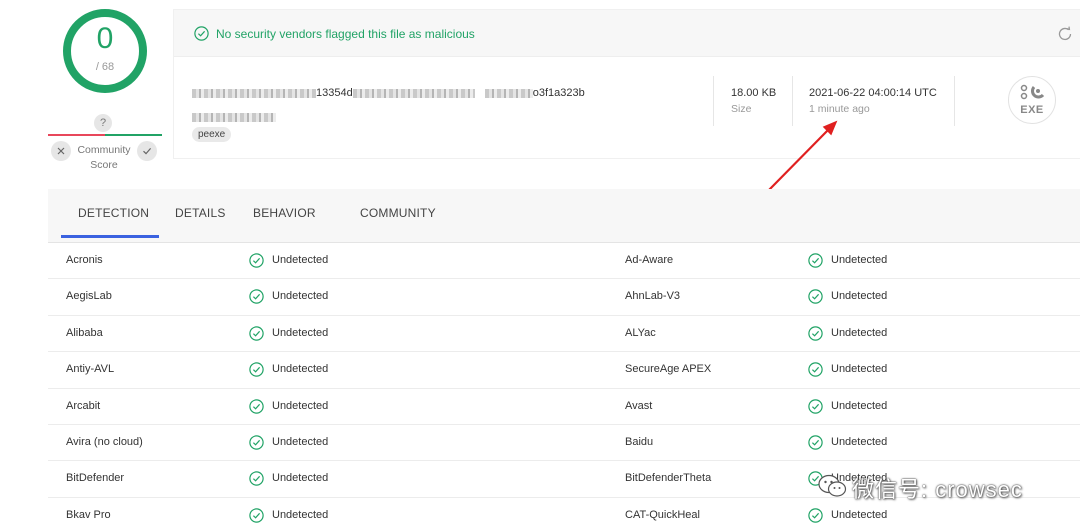 The width and height of the screenshot is (1080, 532). I want to click on close-icon, so click(61, 151).